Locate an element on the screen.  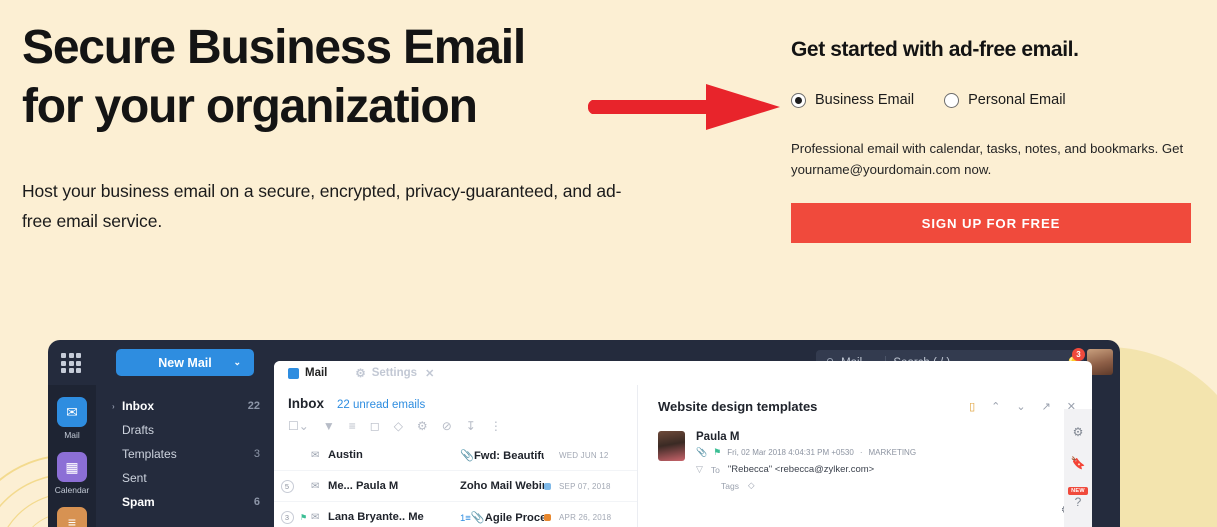
apps-grid-icon is located at coordinates (71, 363).